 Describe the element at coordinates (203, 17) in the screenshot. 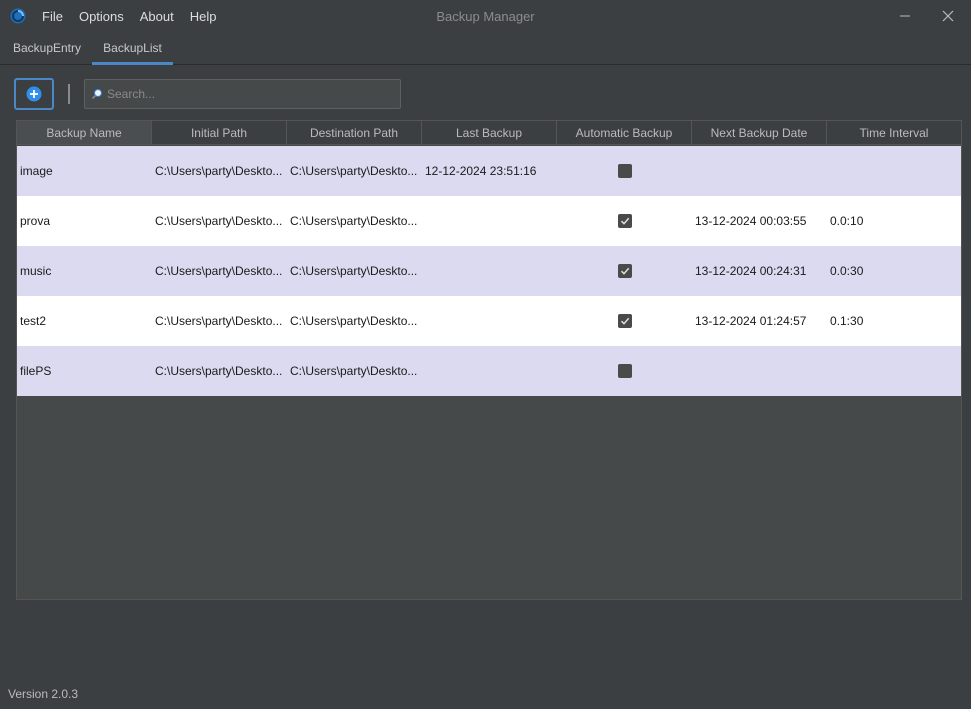

I see `menu-help: Help` at that location.